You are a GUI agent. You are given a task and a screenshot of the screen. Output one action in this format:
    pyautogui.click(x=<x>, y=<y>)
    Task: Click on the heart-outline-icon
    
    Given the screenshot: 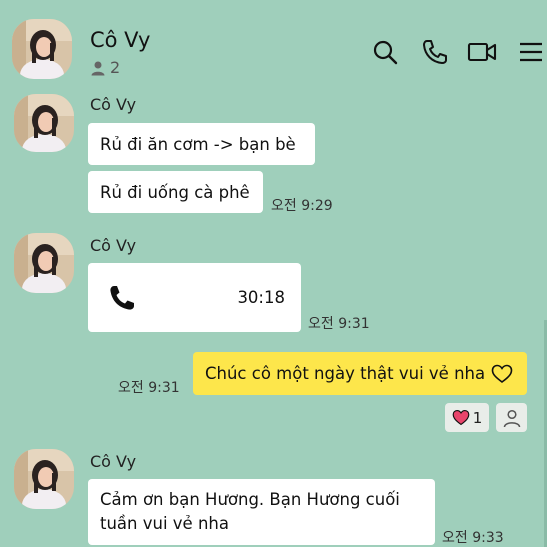 What is the action you would take?
    pyautogui.click(x=502, y=373)
    